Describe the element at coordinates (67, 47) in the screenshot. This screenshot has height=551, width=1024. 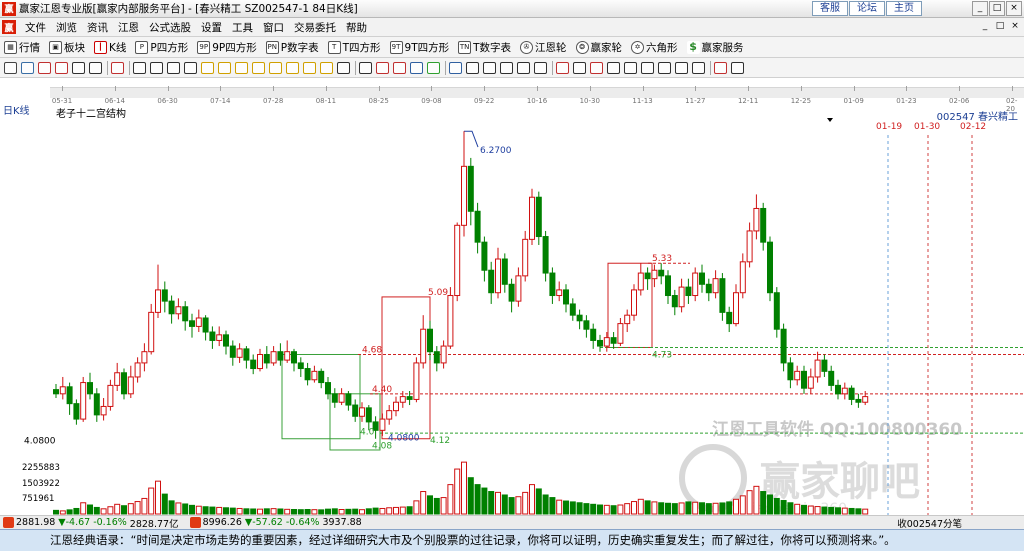
I see `toolbar-sectors: ▣ 板块` at that location.